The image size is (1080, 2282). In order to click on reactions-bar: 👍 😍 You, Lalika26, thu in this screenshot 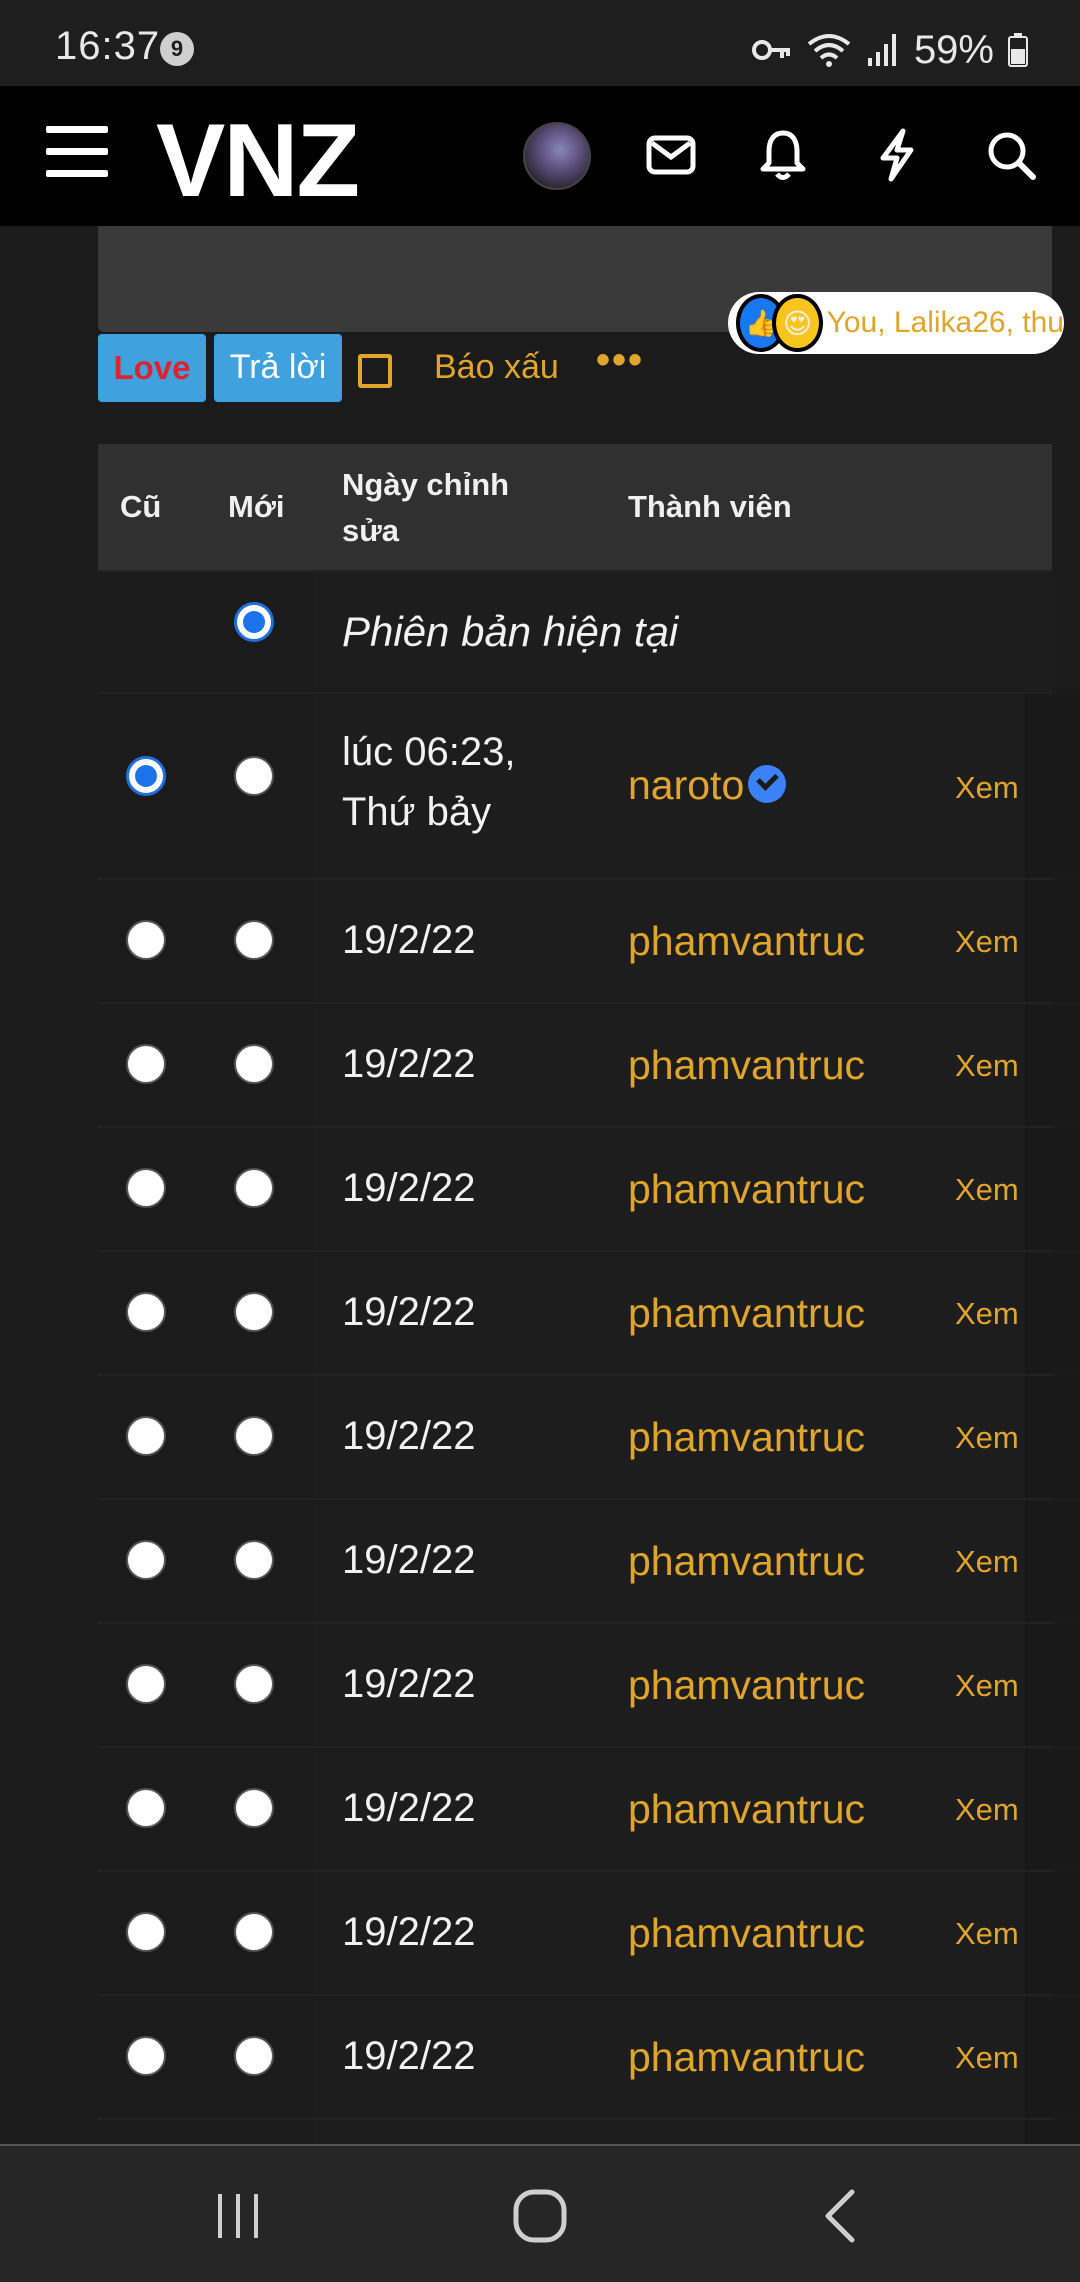, I will do `click(896, 323)`.